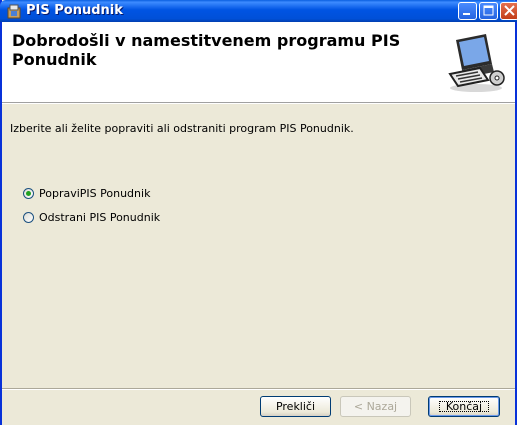 The width and height of the screenshot is (517, 425). I want to click on remove-label: Odstrani PIS Ponudnik, so click(99, 217).